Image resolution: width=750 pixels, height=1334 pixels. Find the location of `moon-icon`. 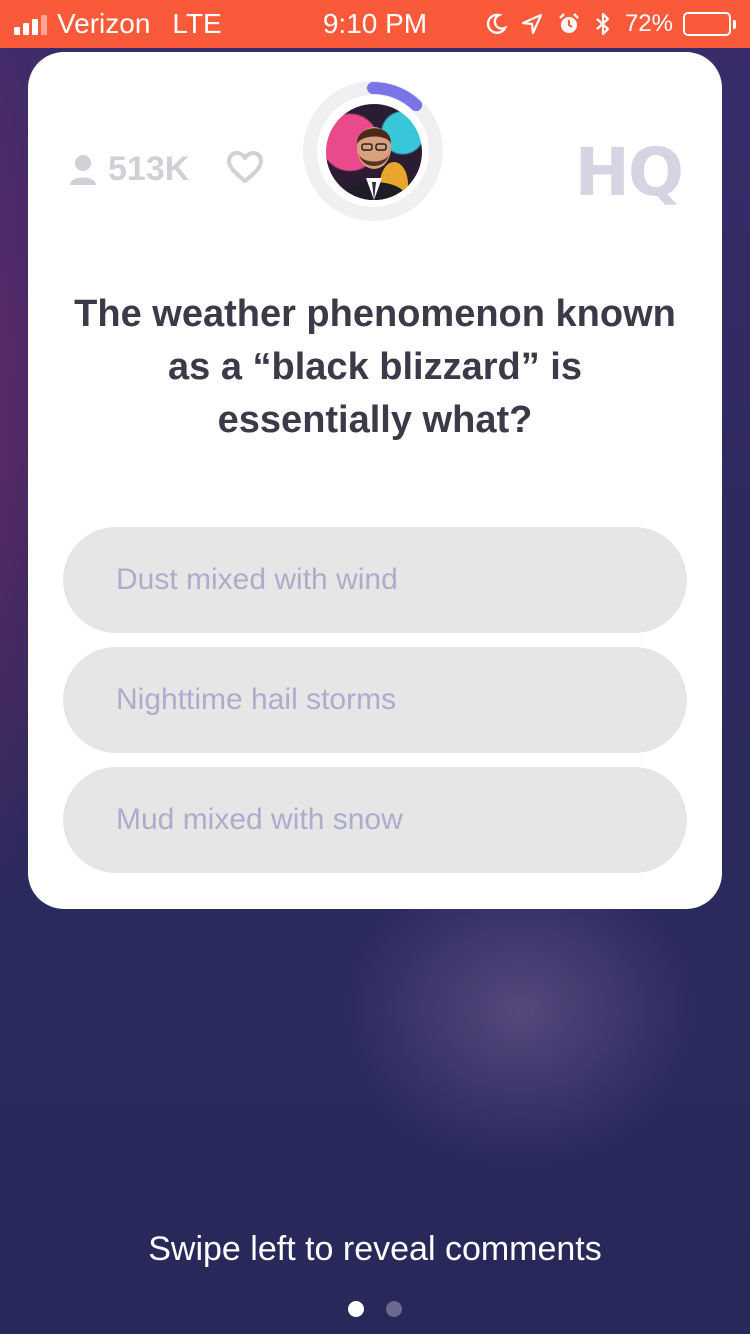

moon-icon is located at coordinates (496, 23).